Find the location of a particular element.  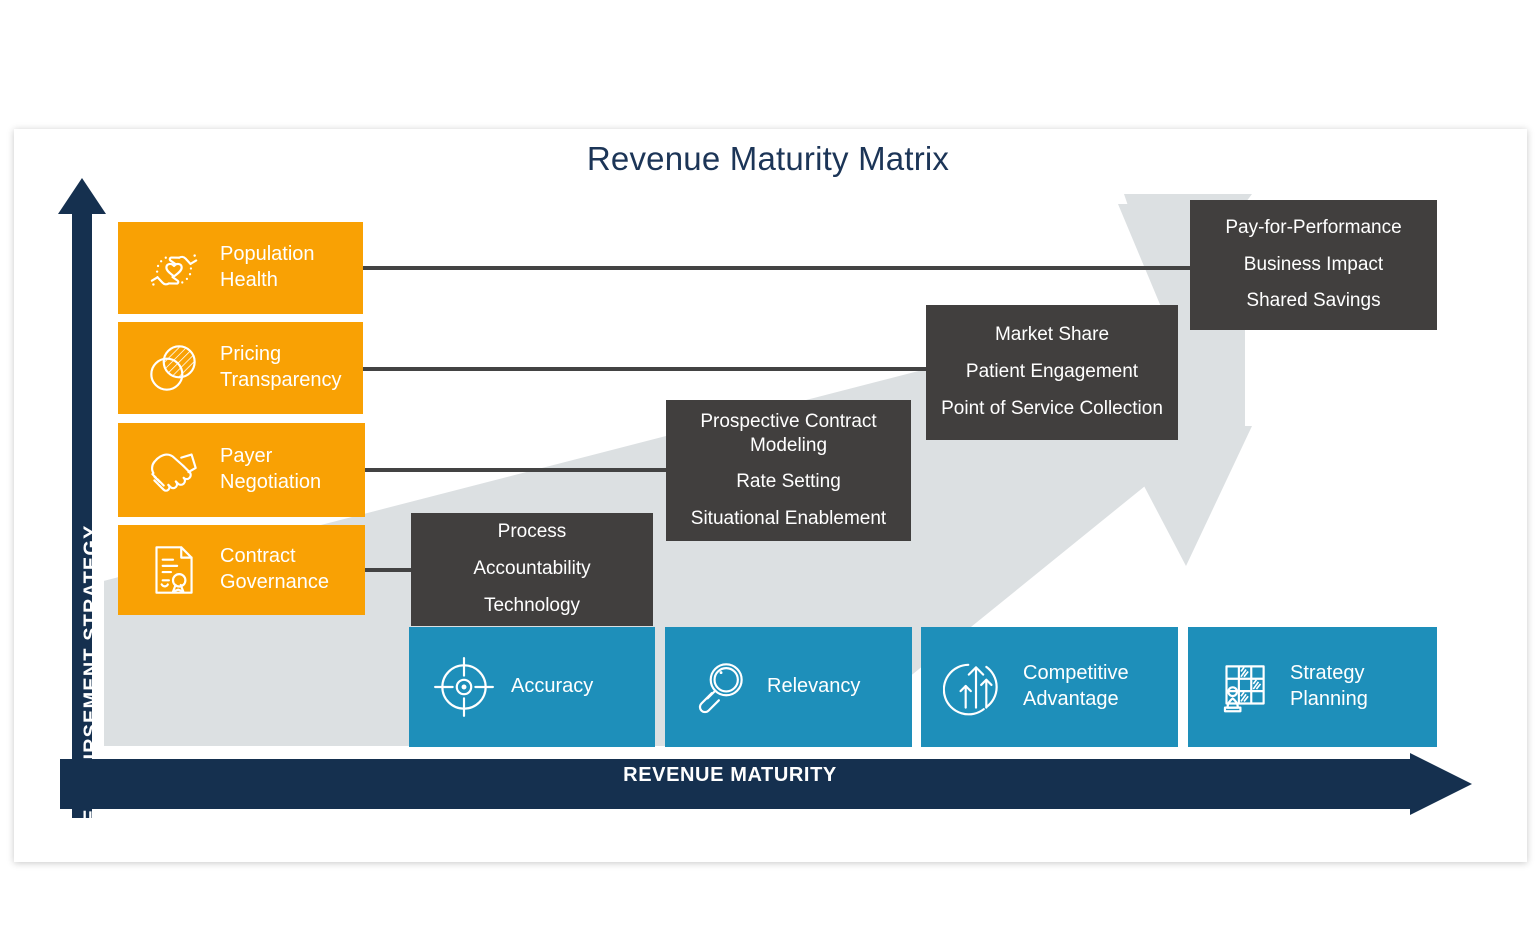

outcome-line: Patient Engagement is located at coordinates (1052, 372).